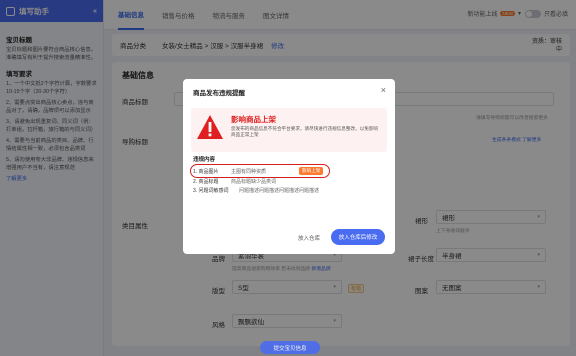 The image size is (576, 356). Describe the element at coordinates (311, 171) in the screenshot. I see `violation-badge: 影响上架` at that location.